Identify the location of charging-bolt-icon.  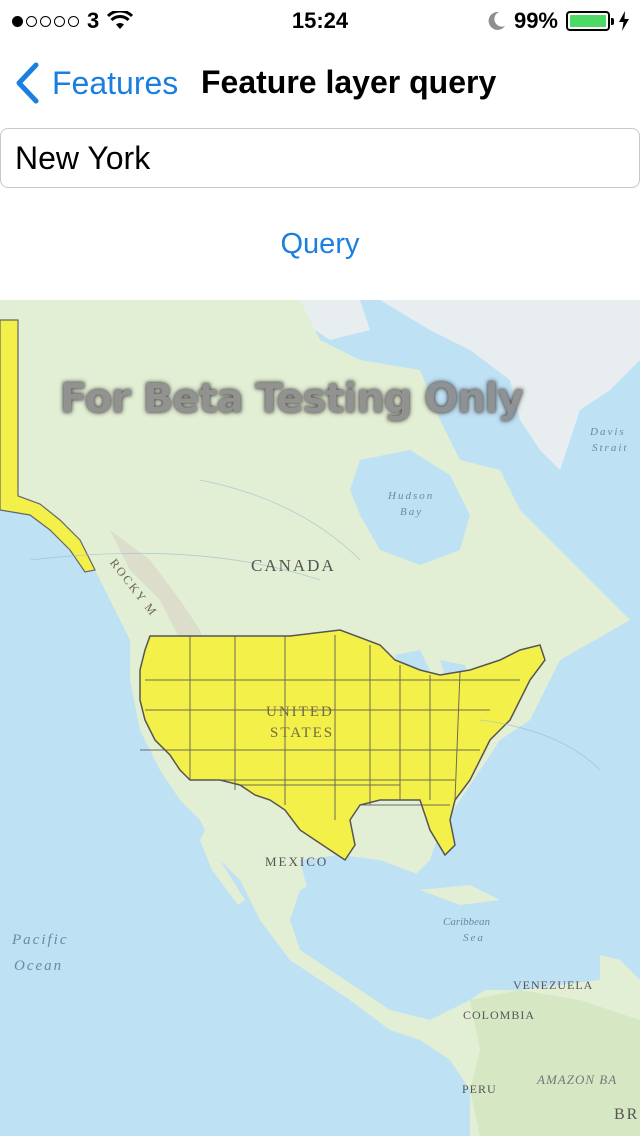
(624, 21).